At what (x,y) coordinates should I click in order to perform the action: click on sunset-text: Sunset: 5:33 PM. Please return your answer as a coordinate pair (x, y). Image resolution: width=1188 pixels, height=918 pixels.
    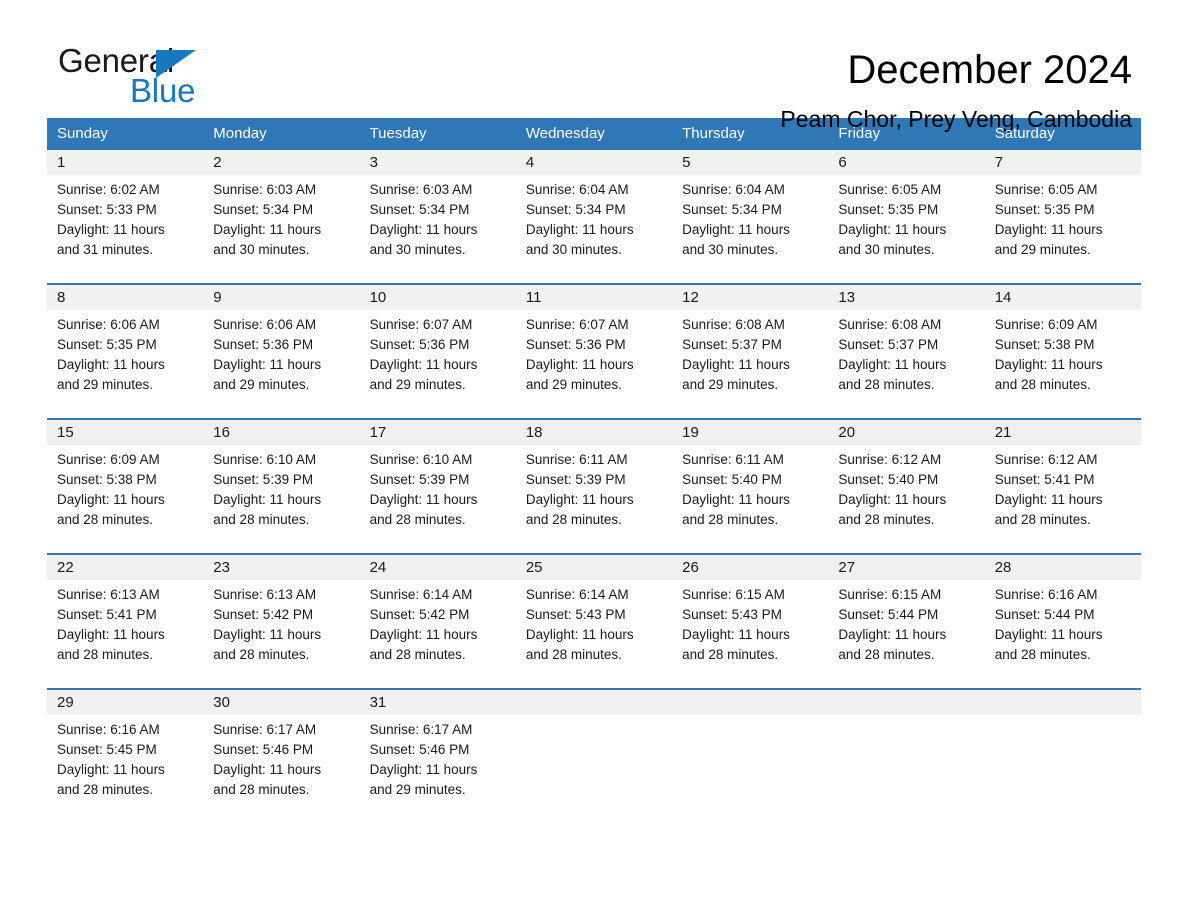
    Looking at the image, I should click on (107, 209).